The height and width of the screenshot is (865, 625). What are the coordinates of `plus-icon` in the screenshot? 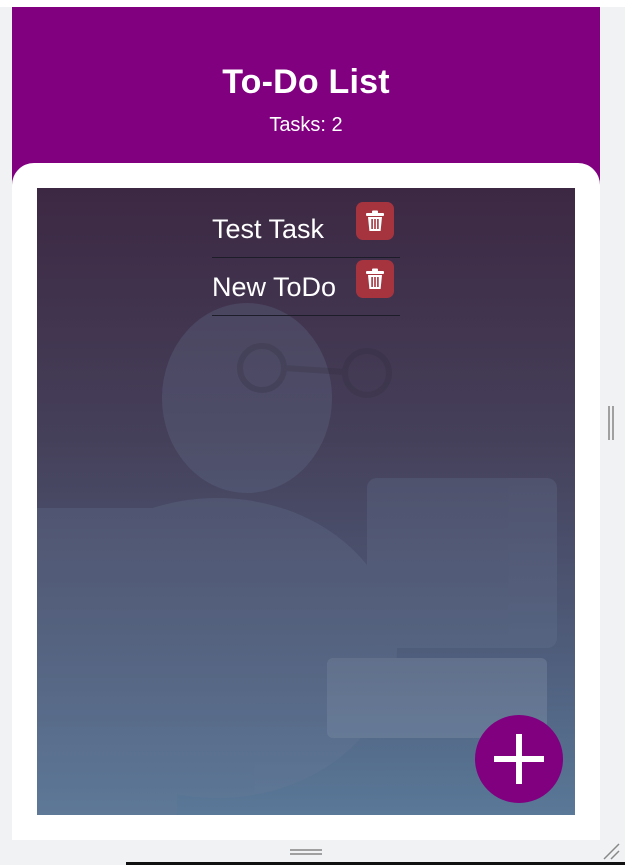 It's located at (519, 759).